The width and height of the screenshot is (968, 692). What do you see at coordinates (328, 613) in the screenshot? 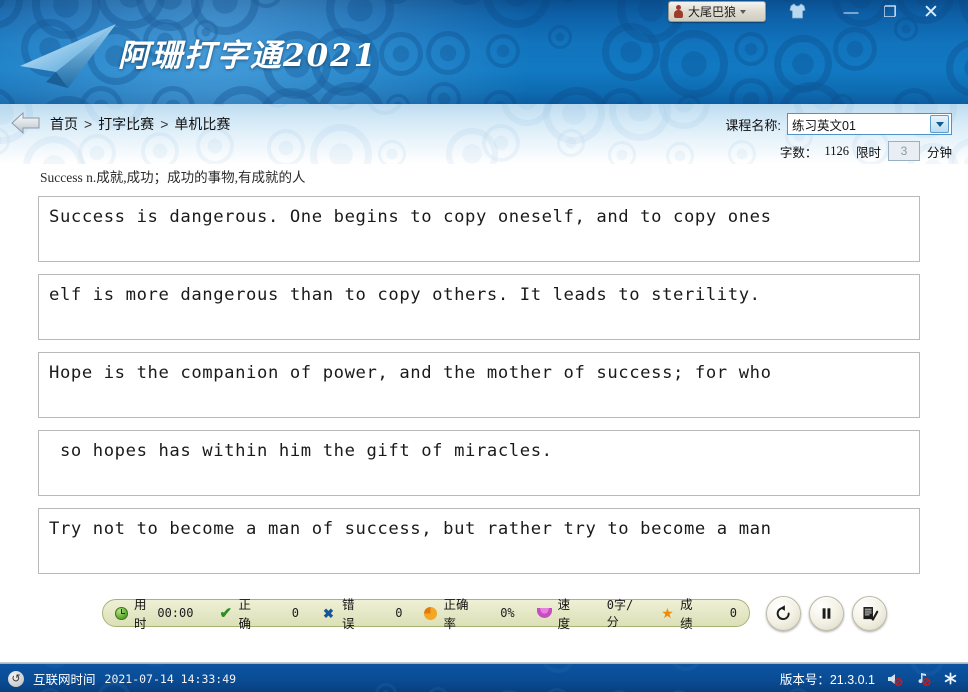
I see `cross-icon: ✖` at bounding box center [328, 613].